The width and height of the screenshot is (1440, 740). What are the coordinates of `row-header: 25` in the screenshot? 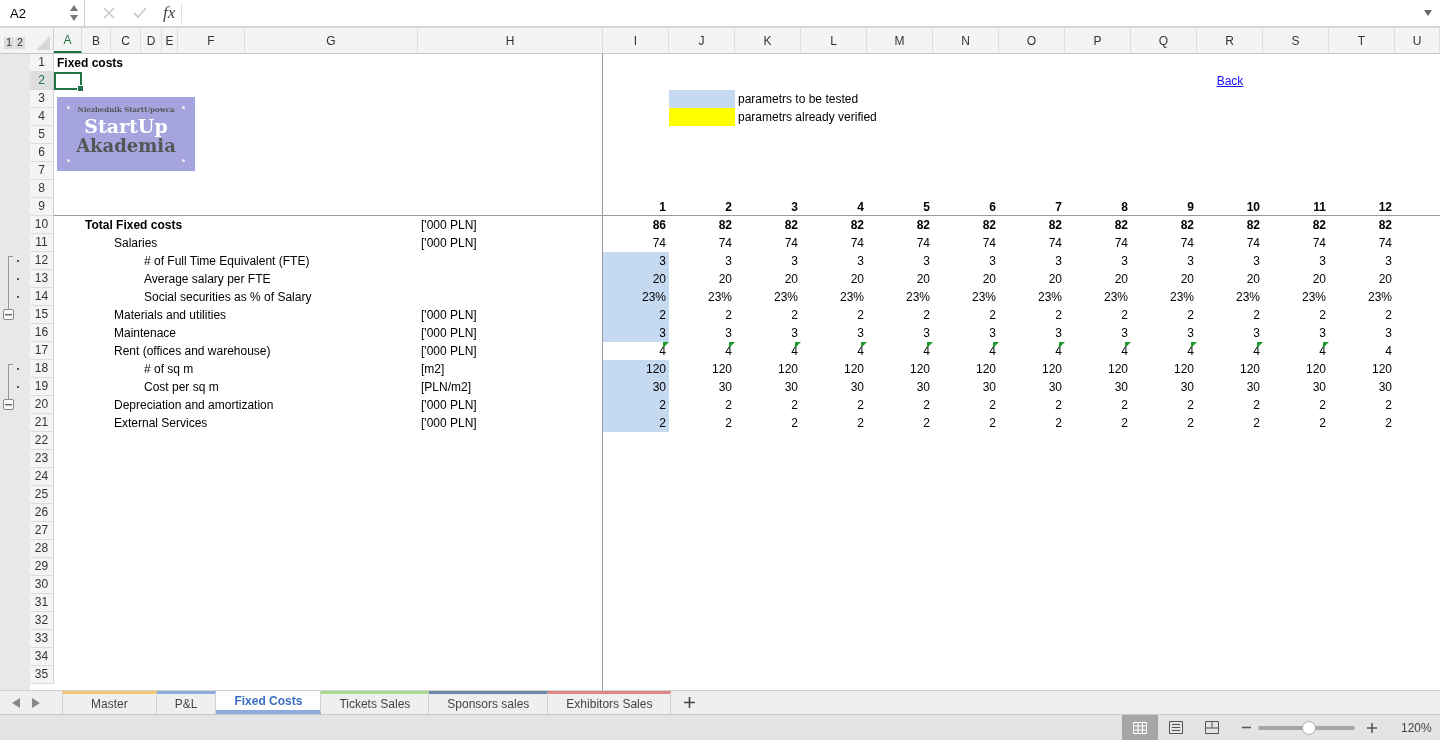 It's located at (42, 495).